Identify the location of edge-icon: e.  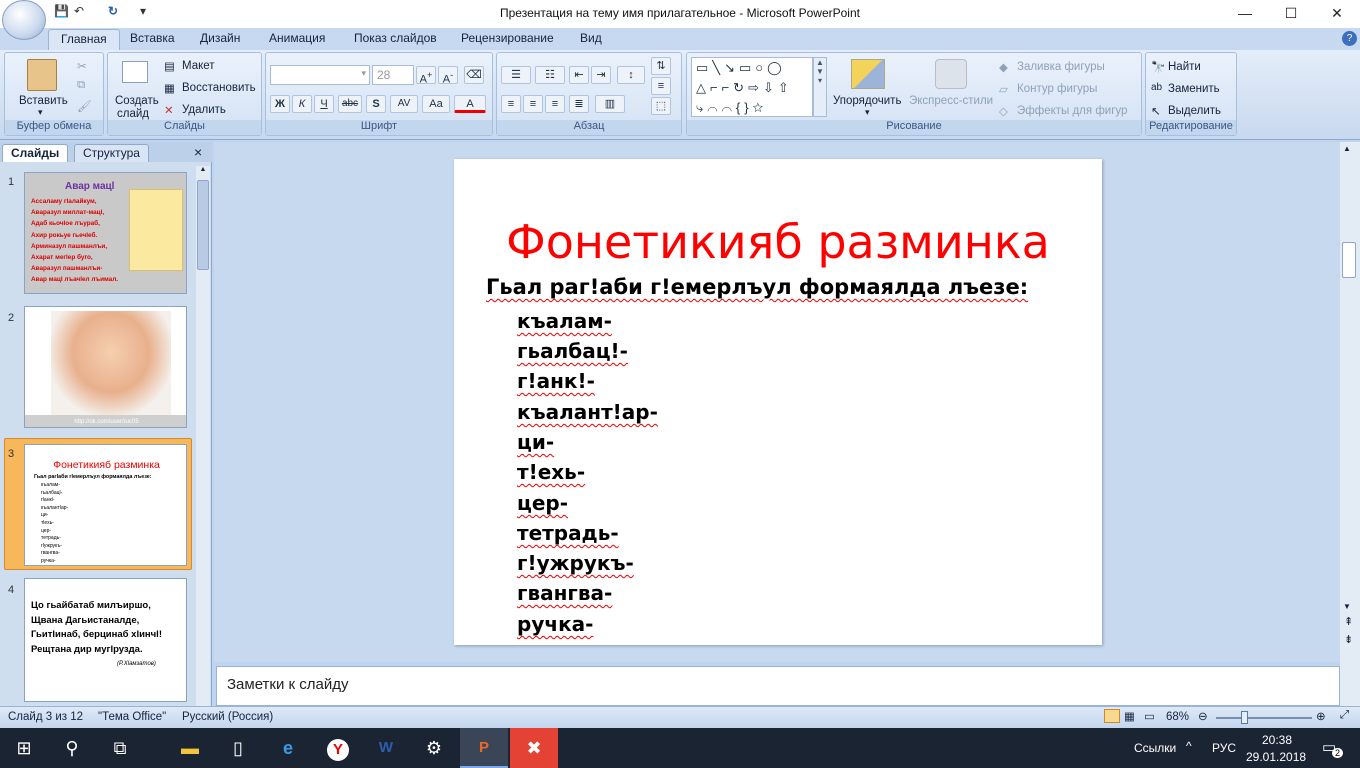
(288, 748).